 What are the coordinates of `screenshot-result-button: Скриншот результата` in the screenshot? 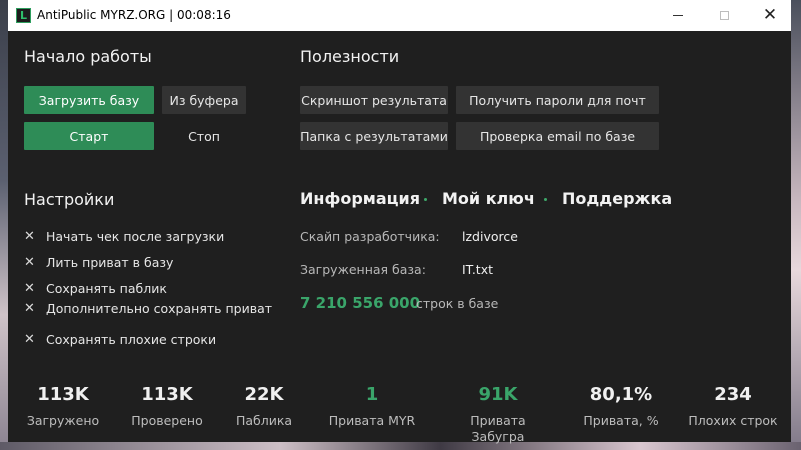 It's located at (374, 100).